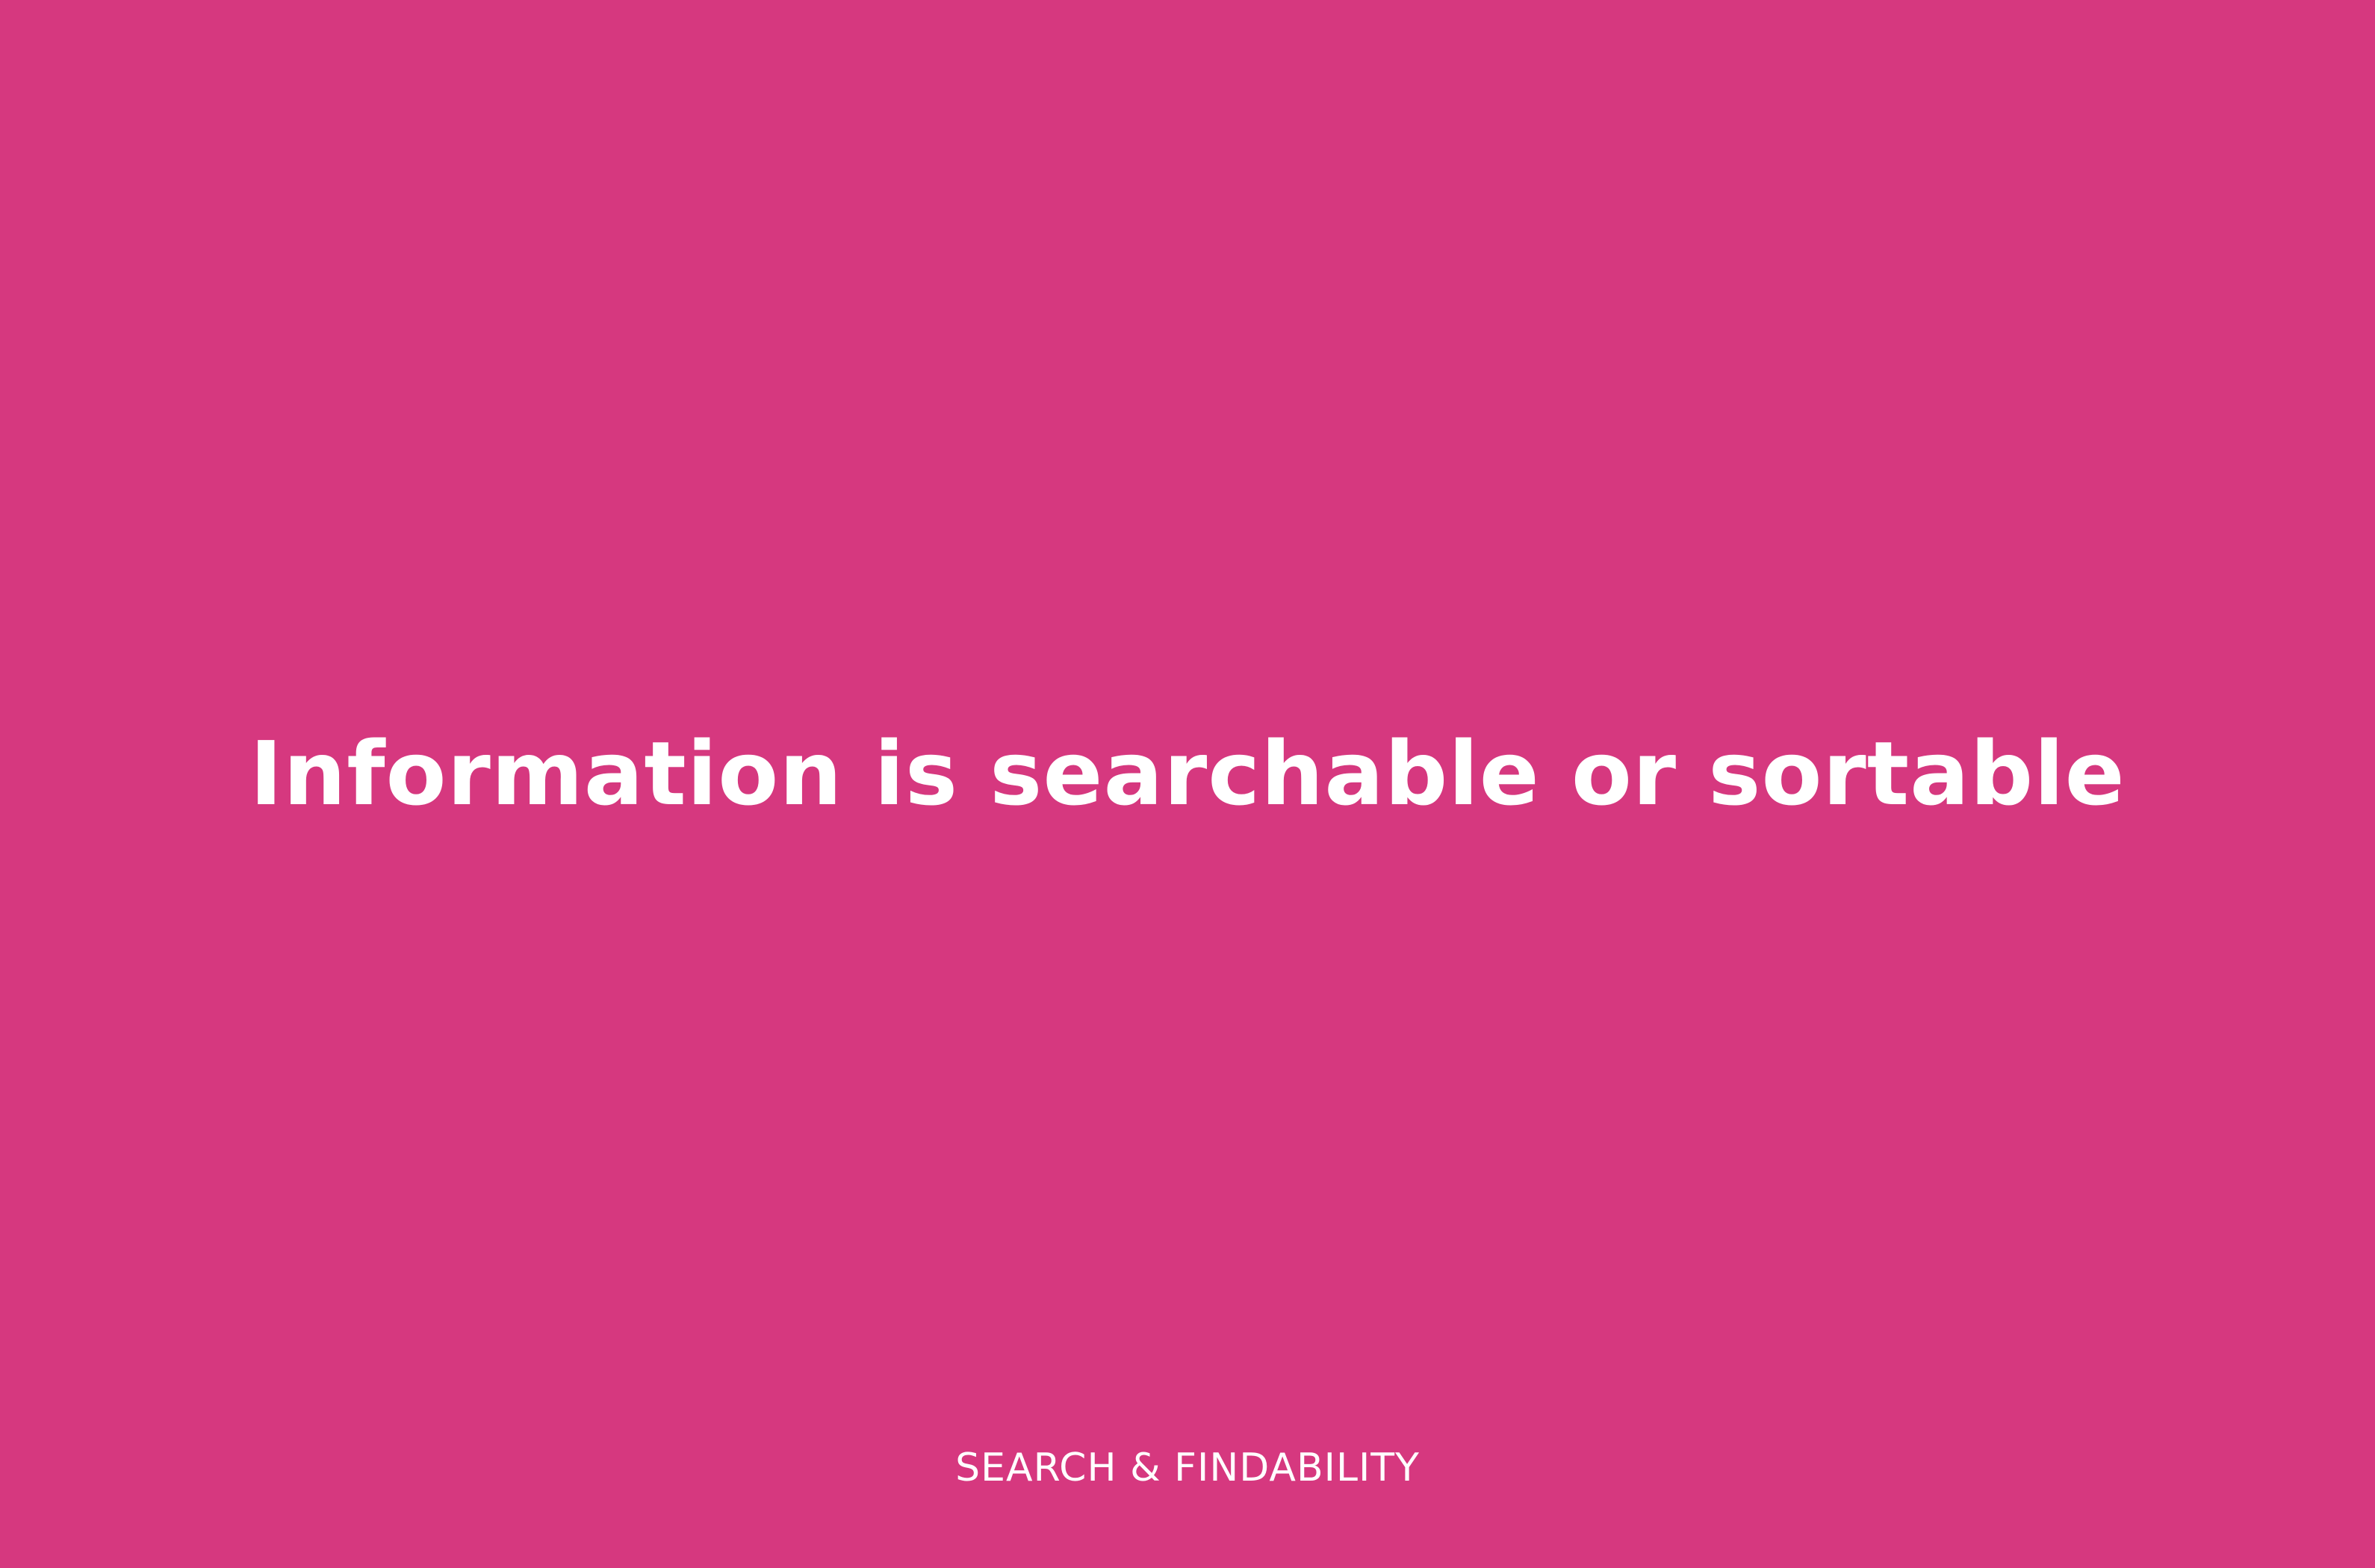  Describe the element at coordinates (1187, 773) in the screenshot. I see `slide-headline: Information is searchable or sortable` at that location.